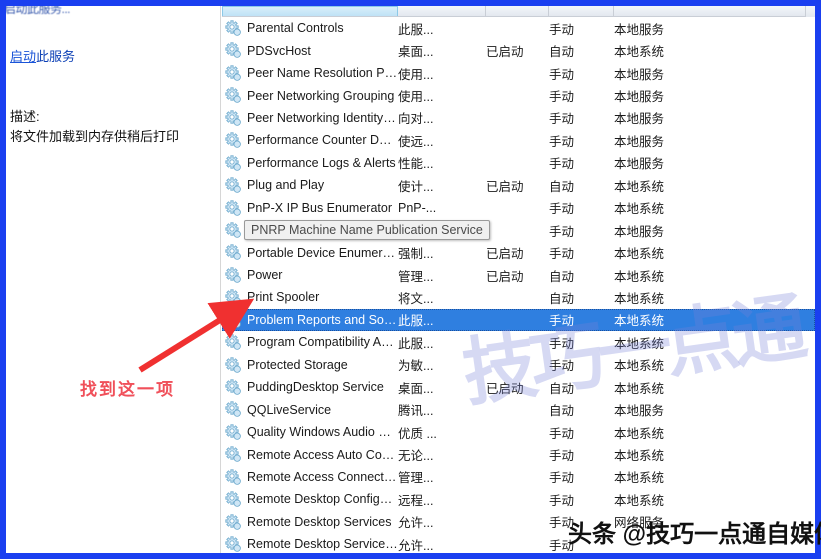 Image resolution: width=821 pixels, height=559 pixels. What do you see at coordinates (709, 11) in the screenshot?
I see `column-header-log-on-as` at bounding box center [709, 11].